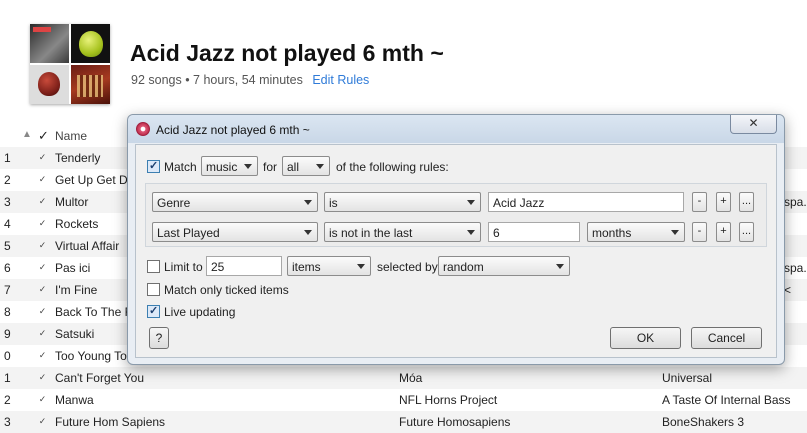  I want to click on song-name: Multor, so click(72, 202).